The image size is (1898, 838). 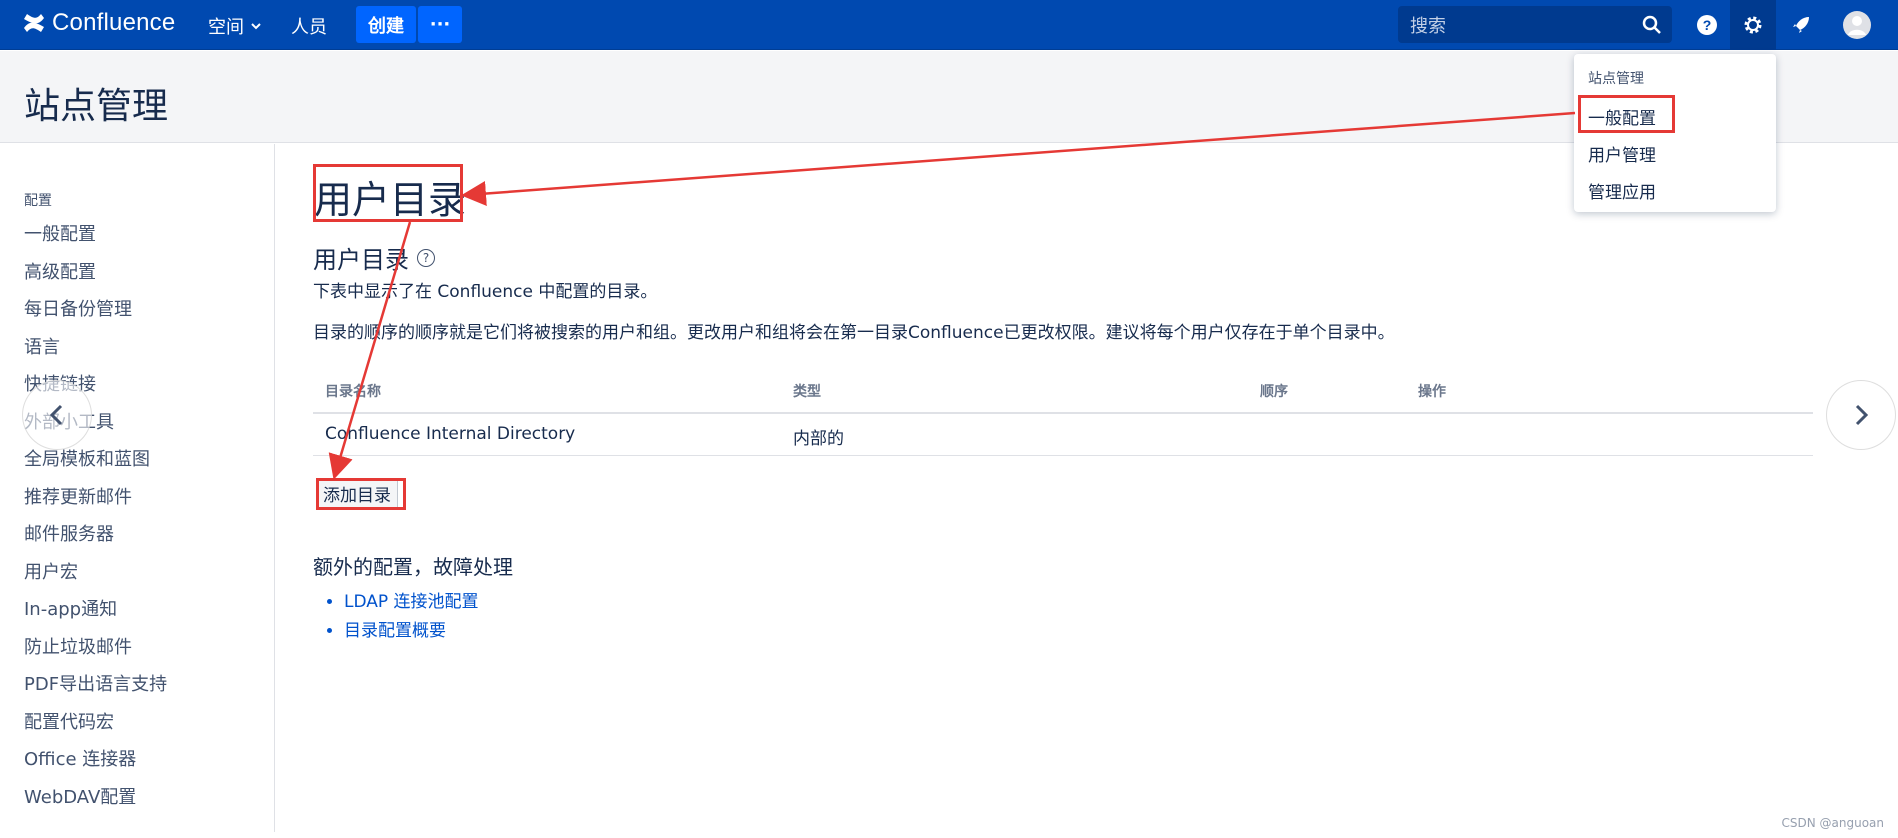 I want to click on sidebar-item-user-macros: 用户宏, so click(x=51, y=571).